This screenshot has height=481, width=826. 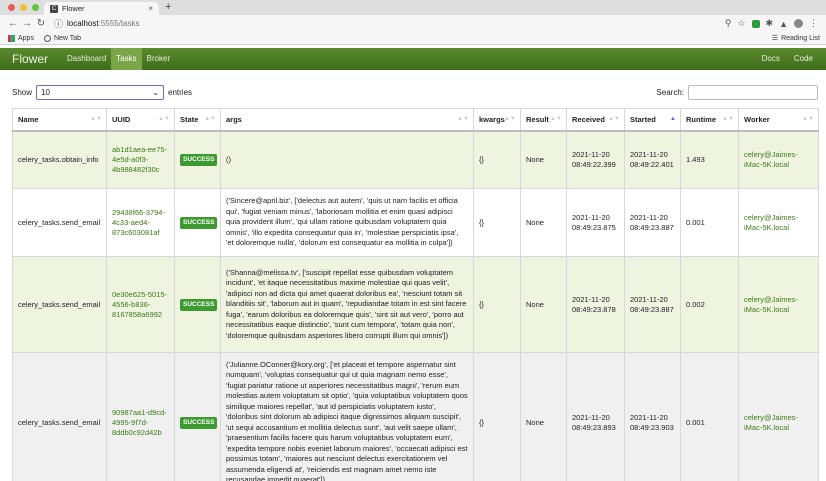 What do you see at coordinates (770, 23) in the screenshot?
I see `puzzle-extensions-icon: ✱` at bounding box center [770, 23].